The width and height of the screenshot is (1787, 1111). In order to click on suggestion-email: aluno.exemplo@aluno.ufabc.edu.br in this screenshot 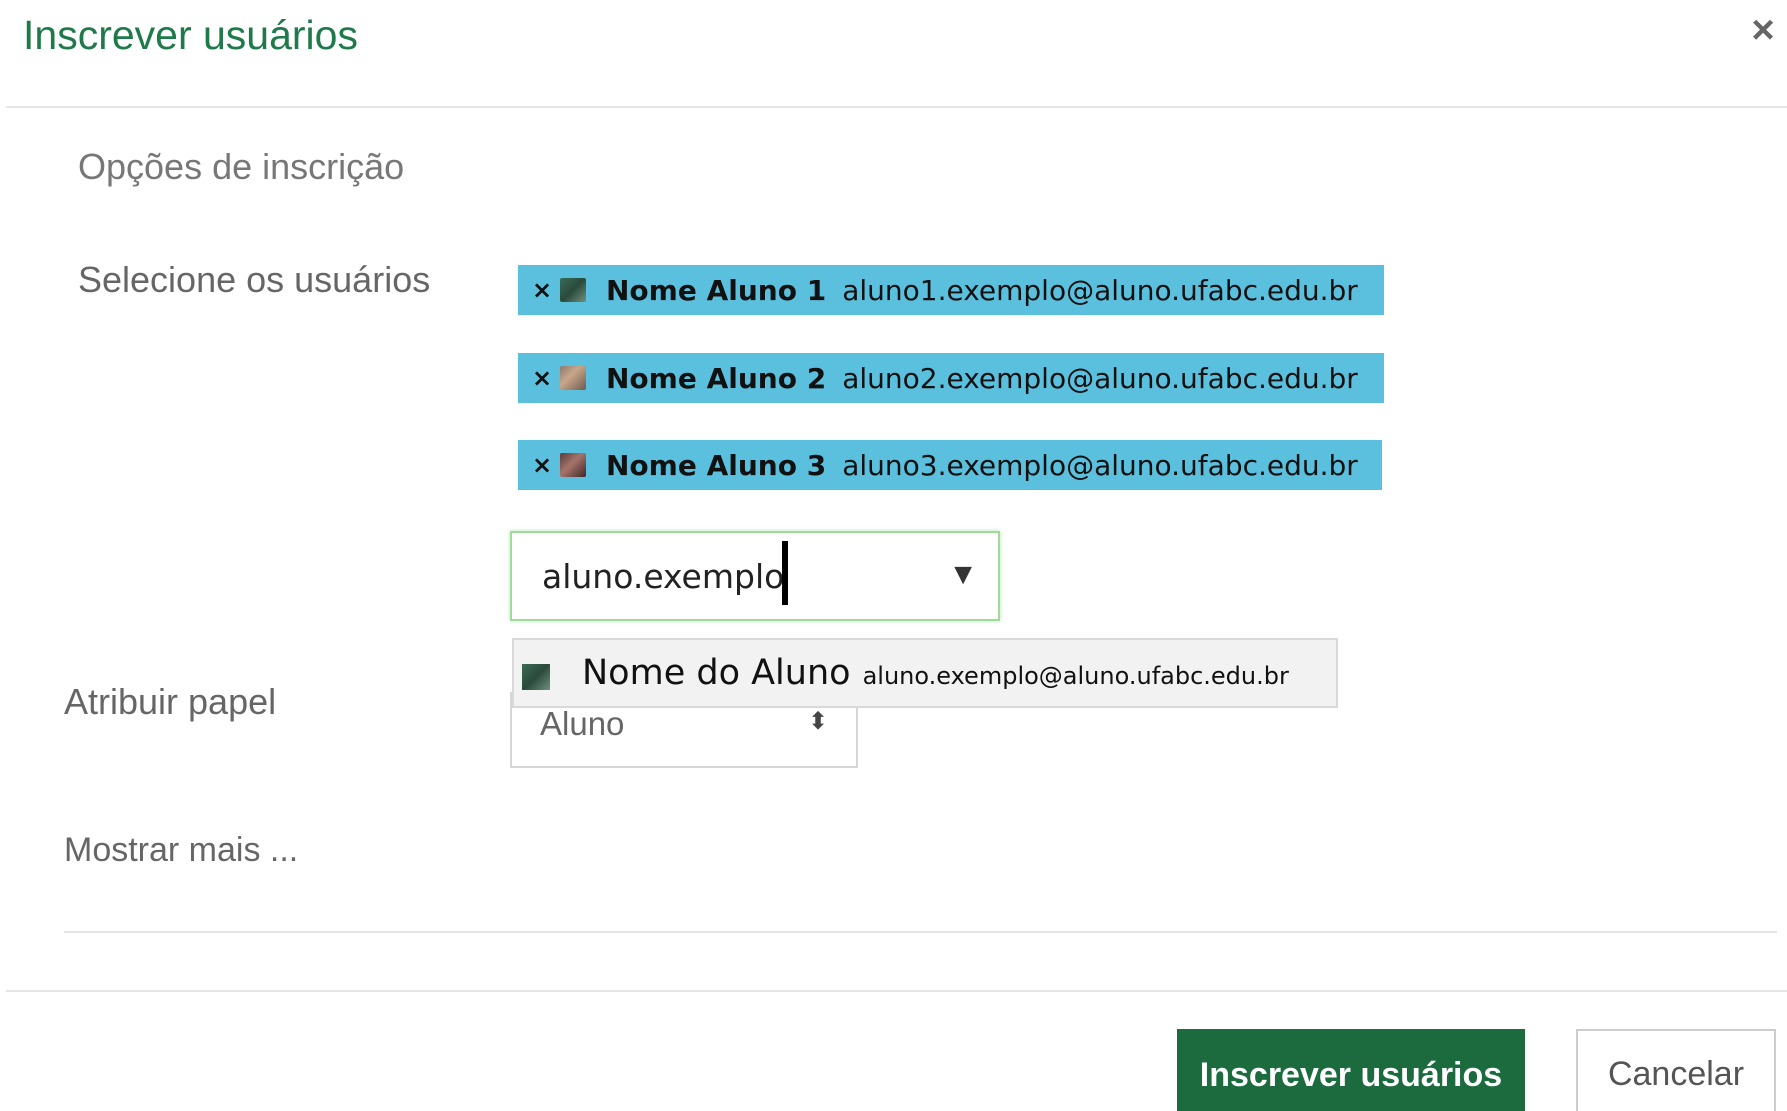, I will do `click(1075, 676)`.